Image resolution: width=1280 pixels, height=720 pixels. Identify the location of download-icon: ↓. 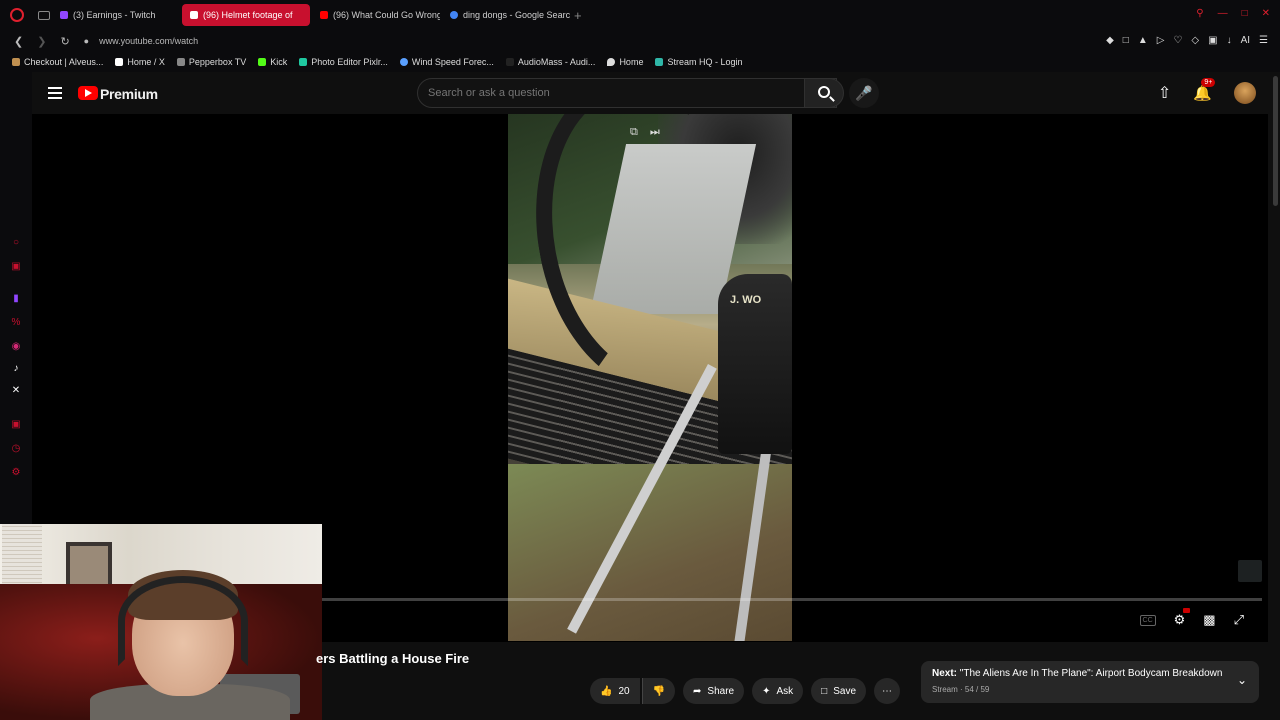
(1229, 40).